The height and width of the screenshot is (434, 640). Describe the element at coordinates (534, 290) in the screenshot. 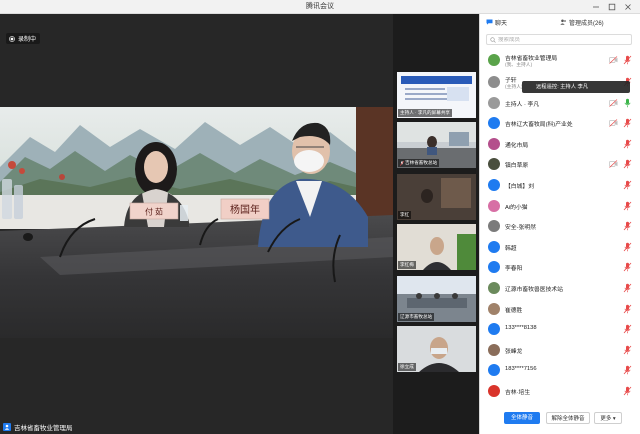

I see `member-name: 辽源市畜牧兽医技术站` at that location.